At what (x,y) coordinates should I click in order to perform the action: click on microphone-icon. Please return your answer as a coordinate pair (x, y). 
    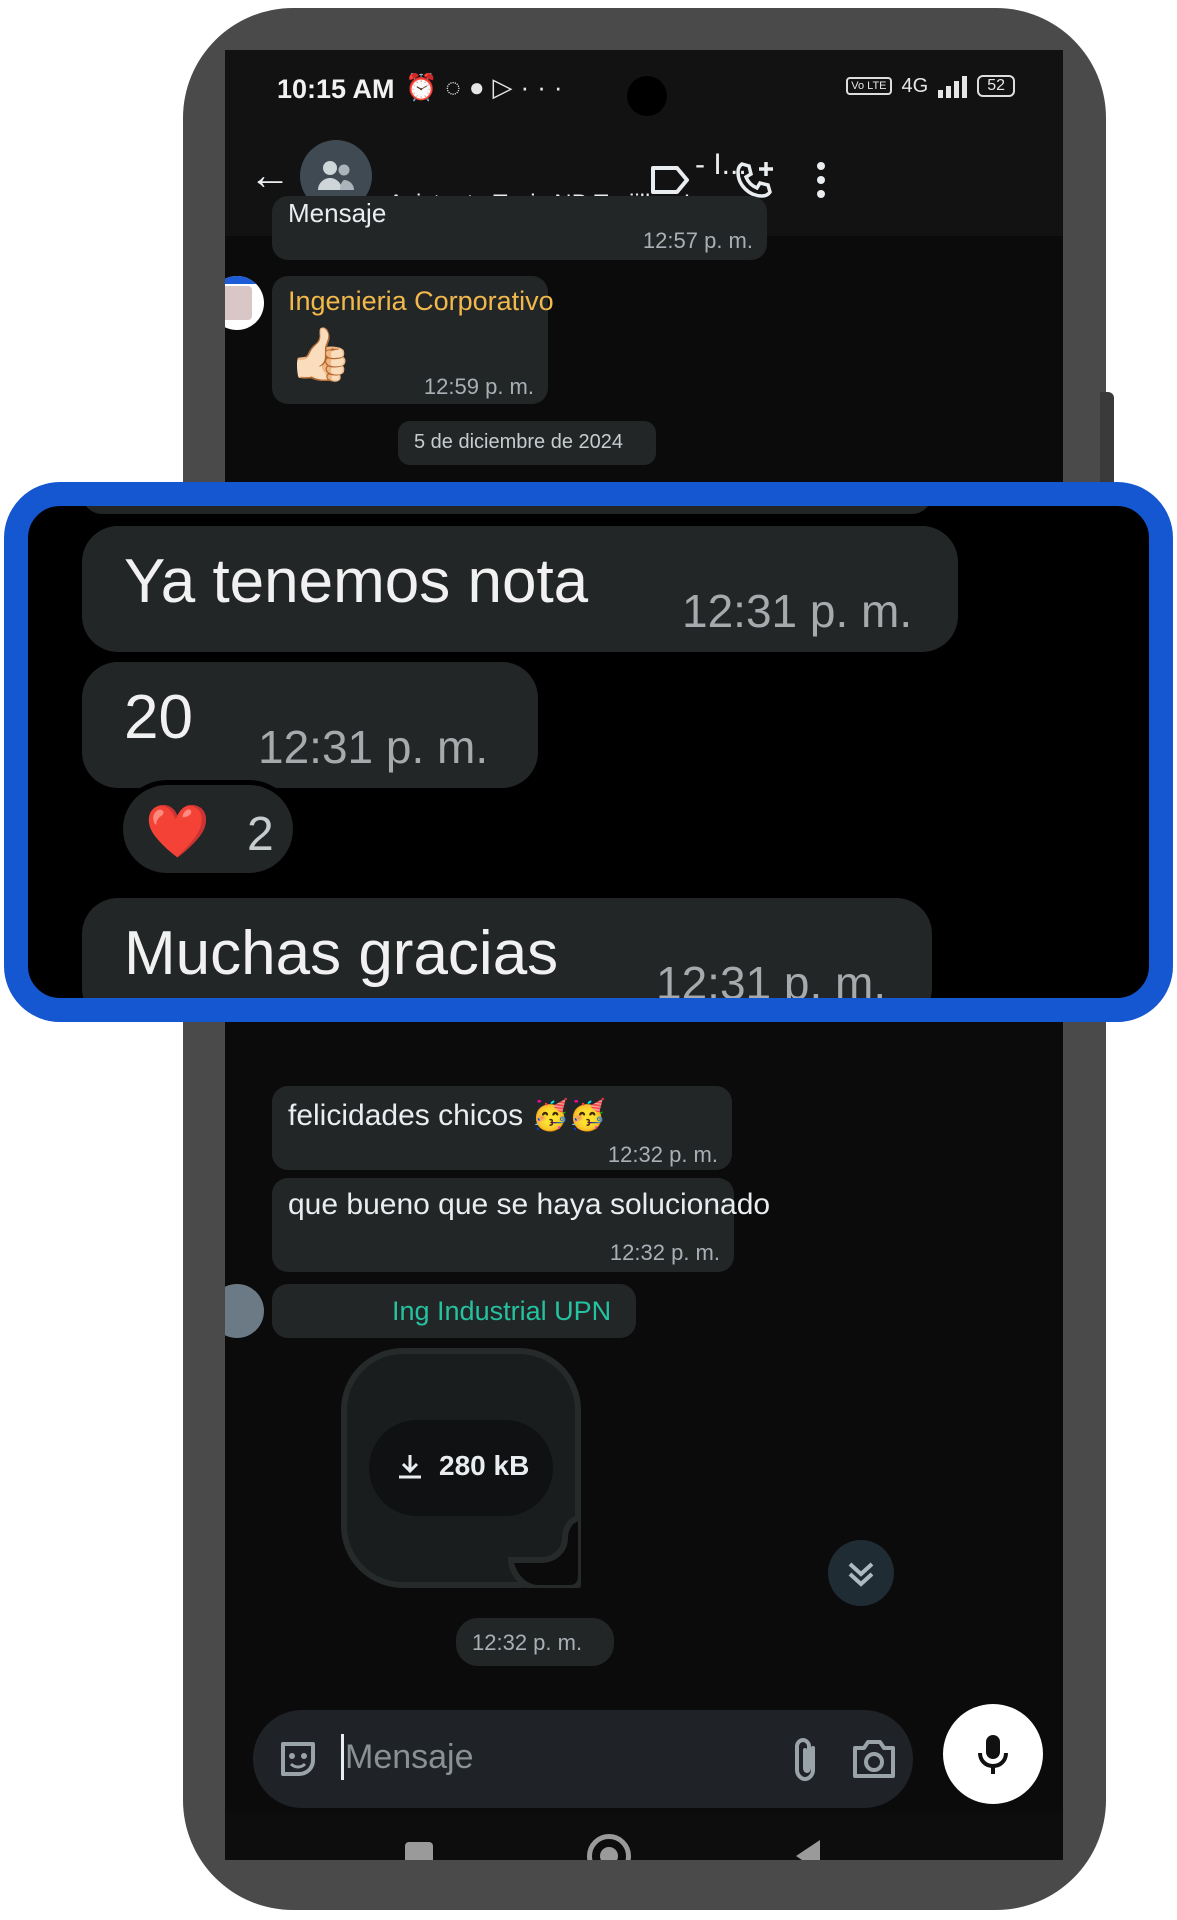
    Looking at the image, I should click on (993, 1754).